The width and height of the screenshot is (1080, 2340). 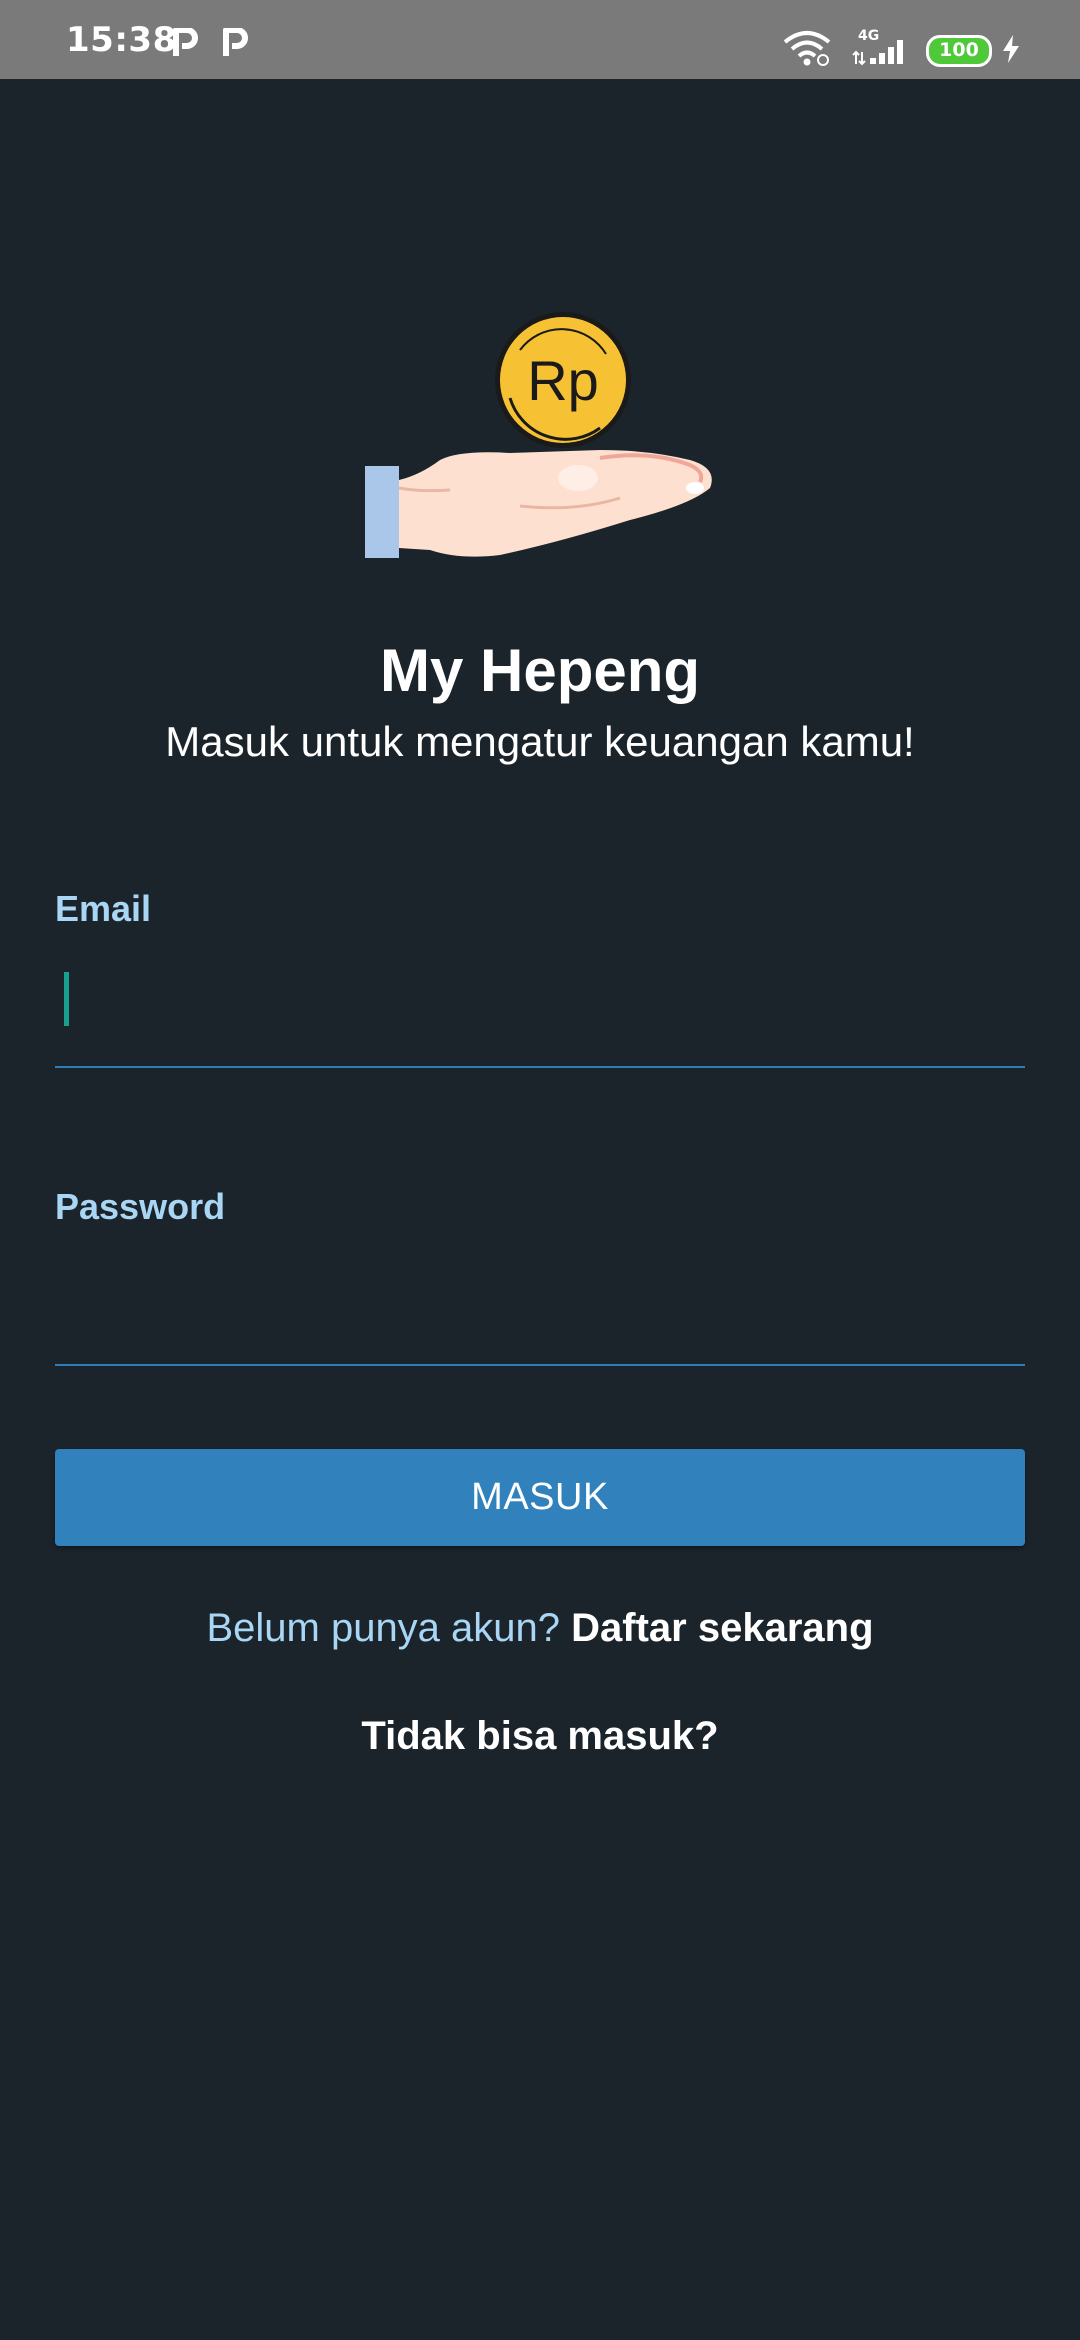 What do you see at coordinates (540, 670) in the screenshot?
I see `app-title: My Hepeng` at bounding box center [540, 670].